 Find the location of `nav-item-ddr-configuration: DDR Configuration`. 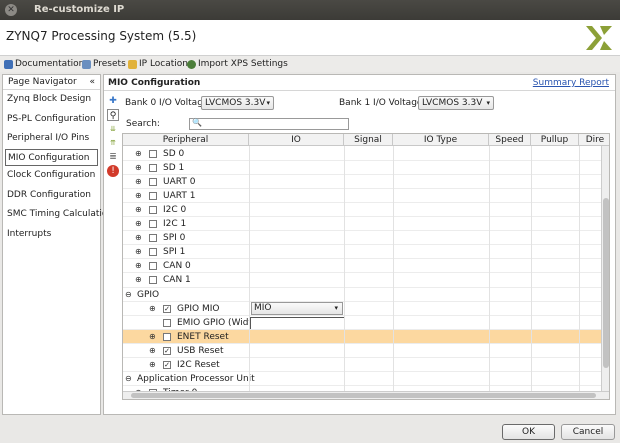

nav-item-ddr-configuration: DDR Configuration is located at coordinates (51, 196).